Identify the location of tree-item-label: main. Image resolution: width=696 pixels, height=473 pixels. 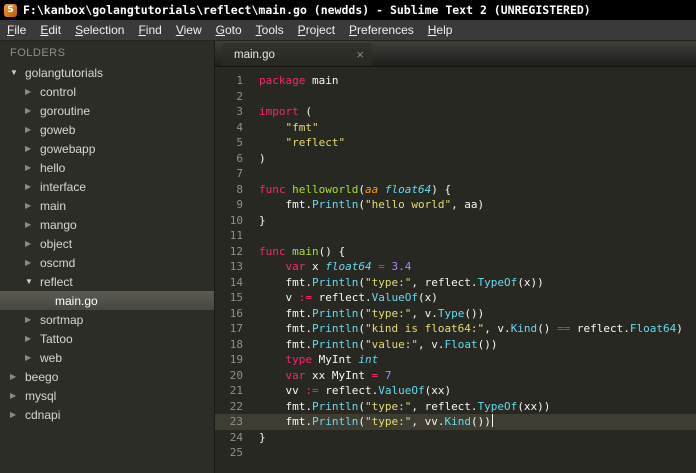
(53, 205).